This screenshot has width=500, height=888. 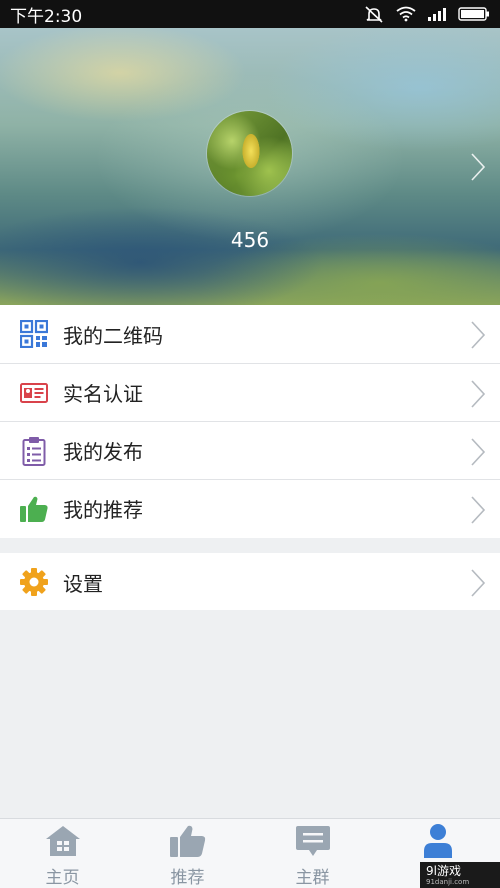 What do you see at coordinates (250, 450) in the screenshot?
I see `menu-item-my-posts: 我的发布` at bounding box center [250, 450].